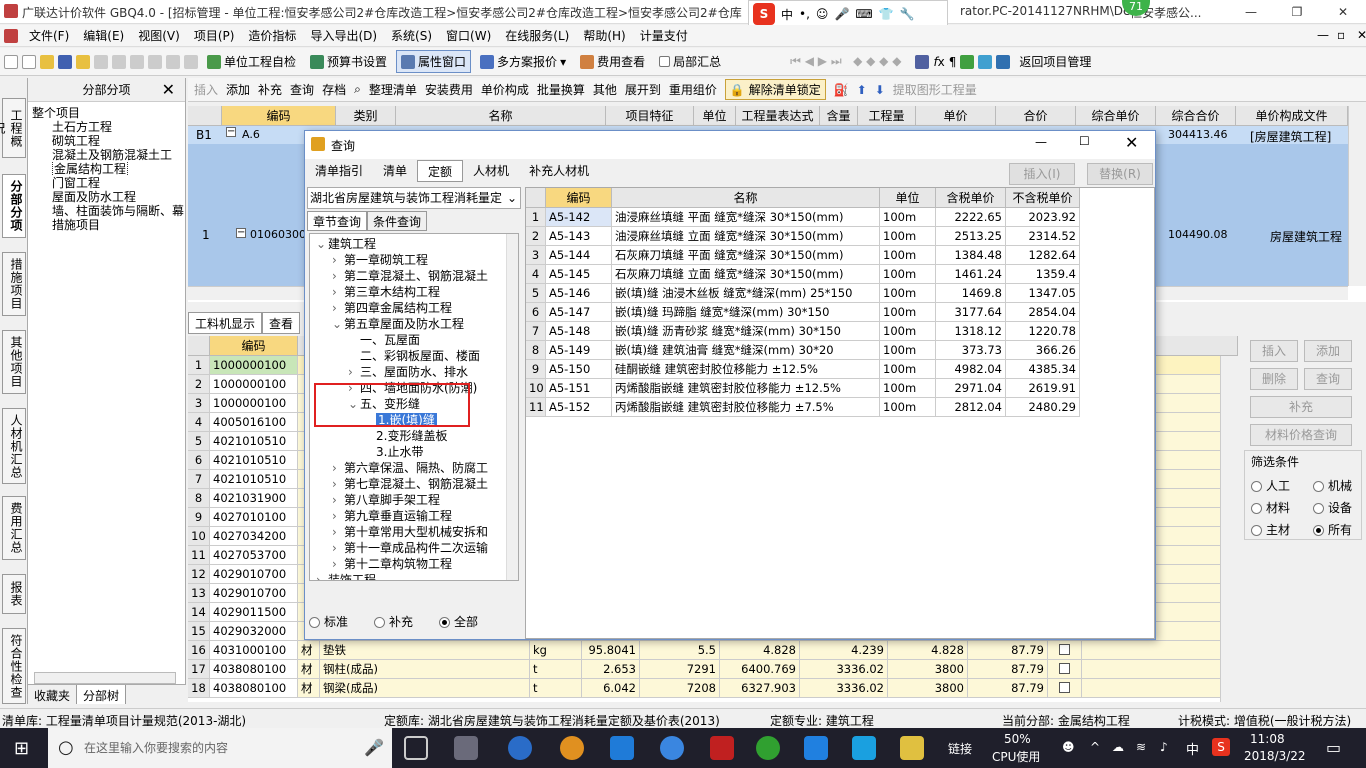  Describe the element at coordinates (862, 90) in the screenshot. I see `move-up-icon: ⬆` at that location.